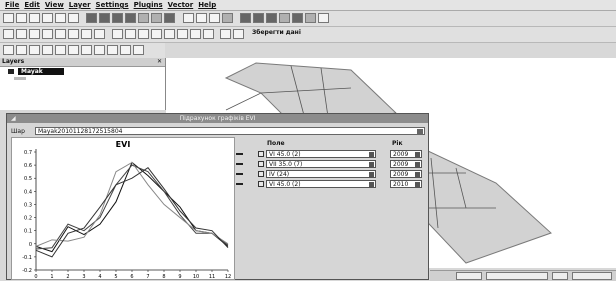 Image resolution: width=616 pixels, height=281 pixels. What do you see at coordinates (201, 18) in the screenshot?
I see `select-icon` at bounding box center [201, 18].